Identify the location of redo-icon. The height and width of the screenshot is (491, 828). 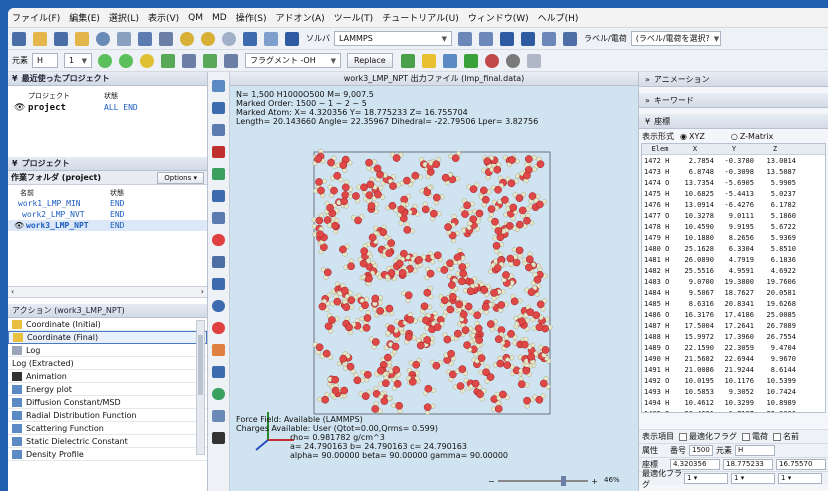
(208, 38).